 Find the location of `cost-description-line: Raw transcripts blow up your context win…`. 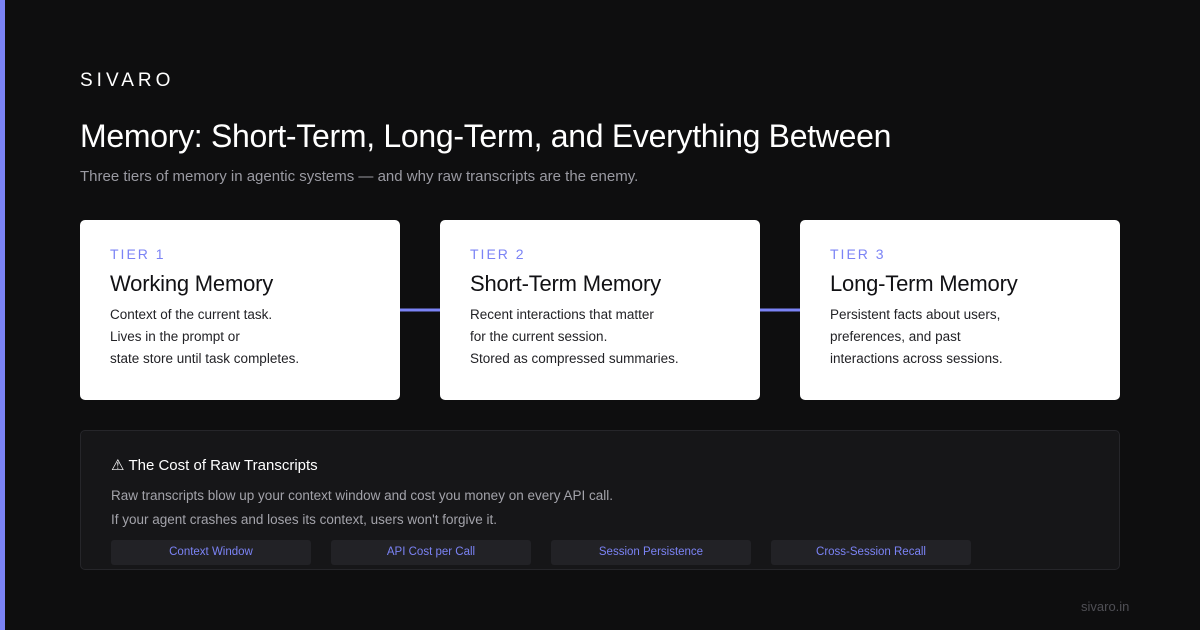

cost-description-line: Raw transcripts blow up your context win… is located at coordinates (362, 495).